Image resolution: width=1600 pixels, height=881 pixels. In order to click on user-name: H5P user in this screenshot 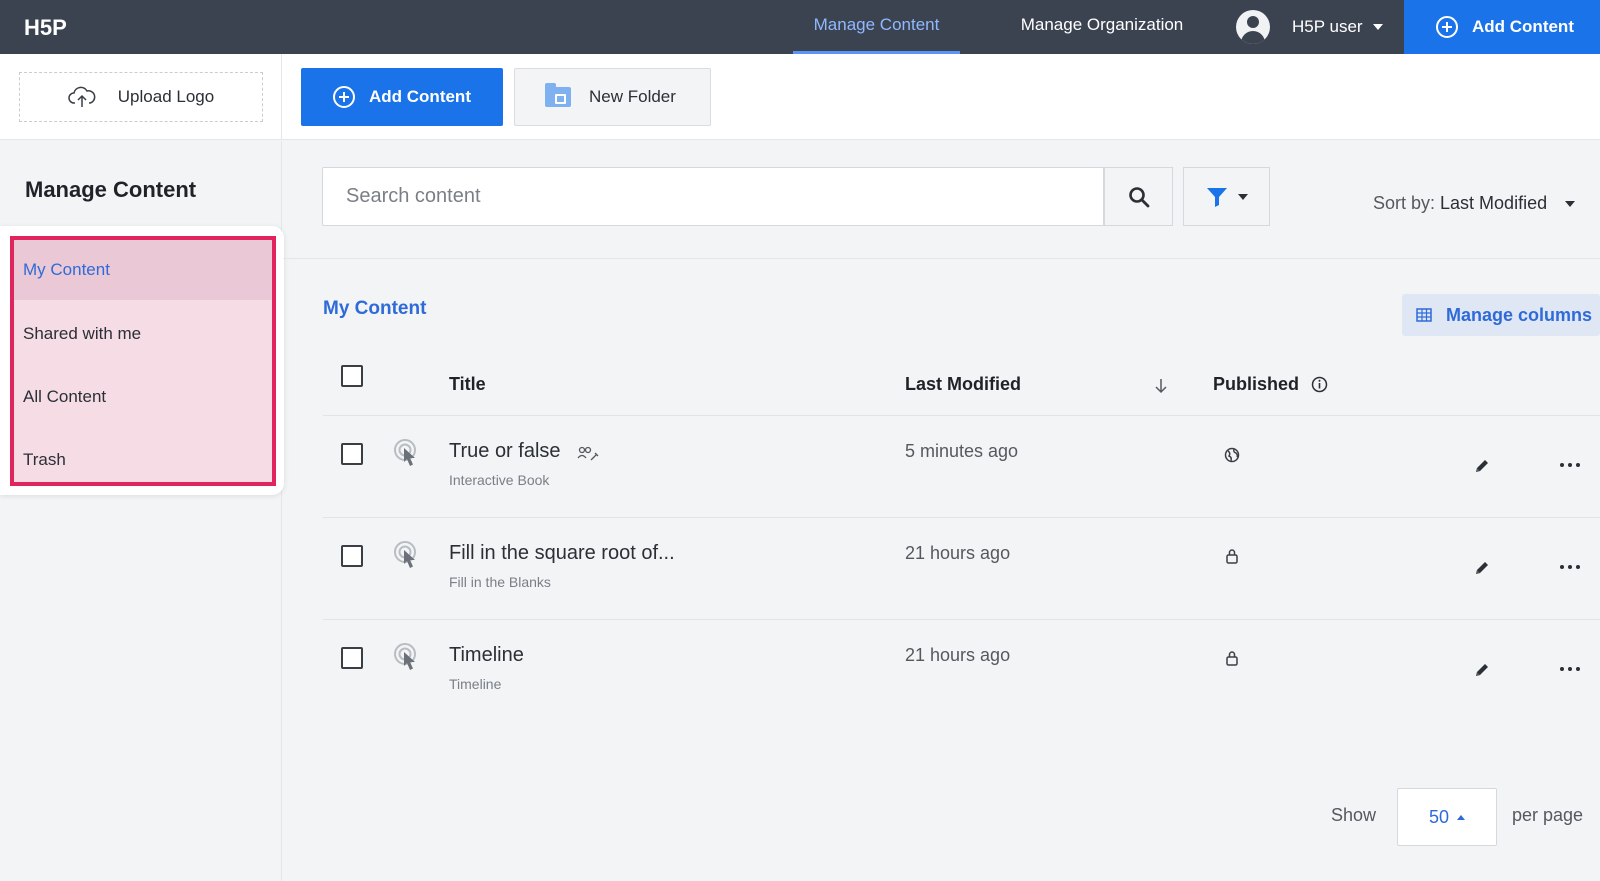, I will do `click(1327, 26)`.